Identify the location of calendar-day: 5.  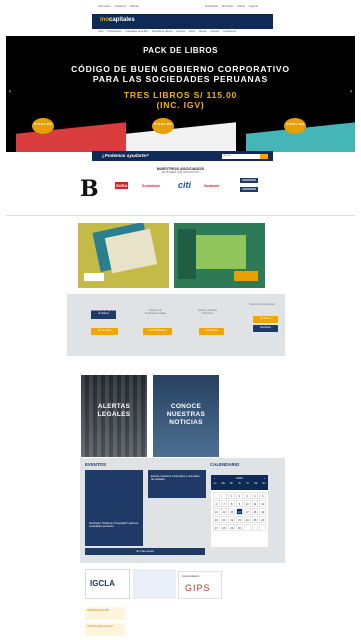
(262, 495).